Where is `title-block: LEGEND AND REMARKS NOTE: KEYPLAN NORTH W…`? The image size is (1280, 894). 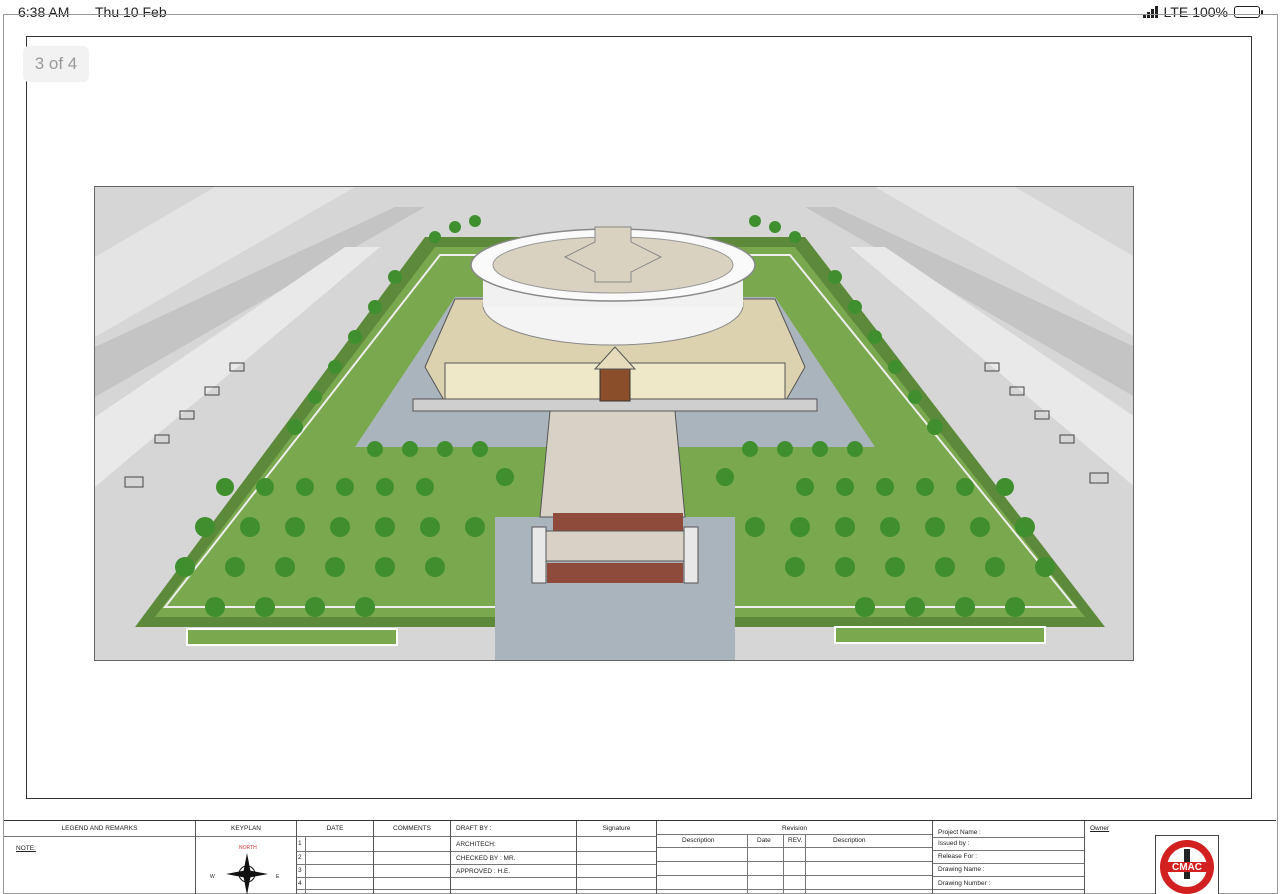 title-block: LEGEND AND REMARKS NOTE: KEYPLAN NORTH W… is located at coordinates (640, 857).